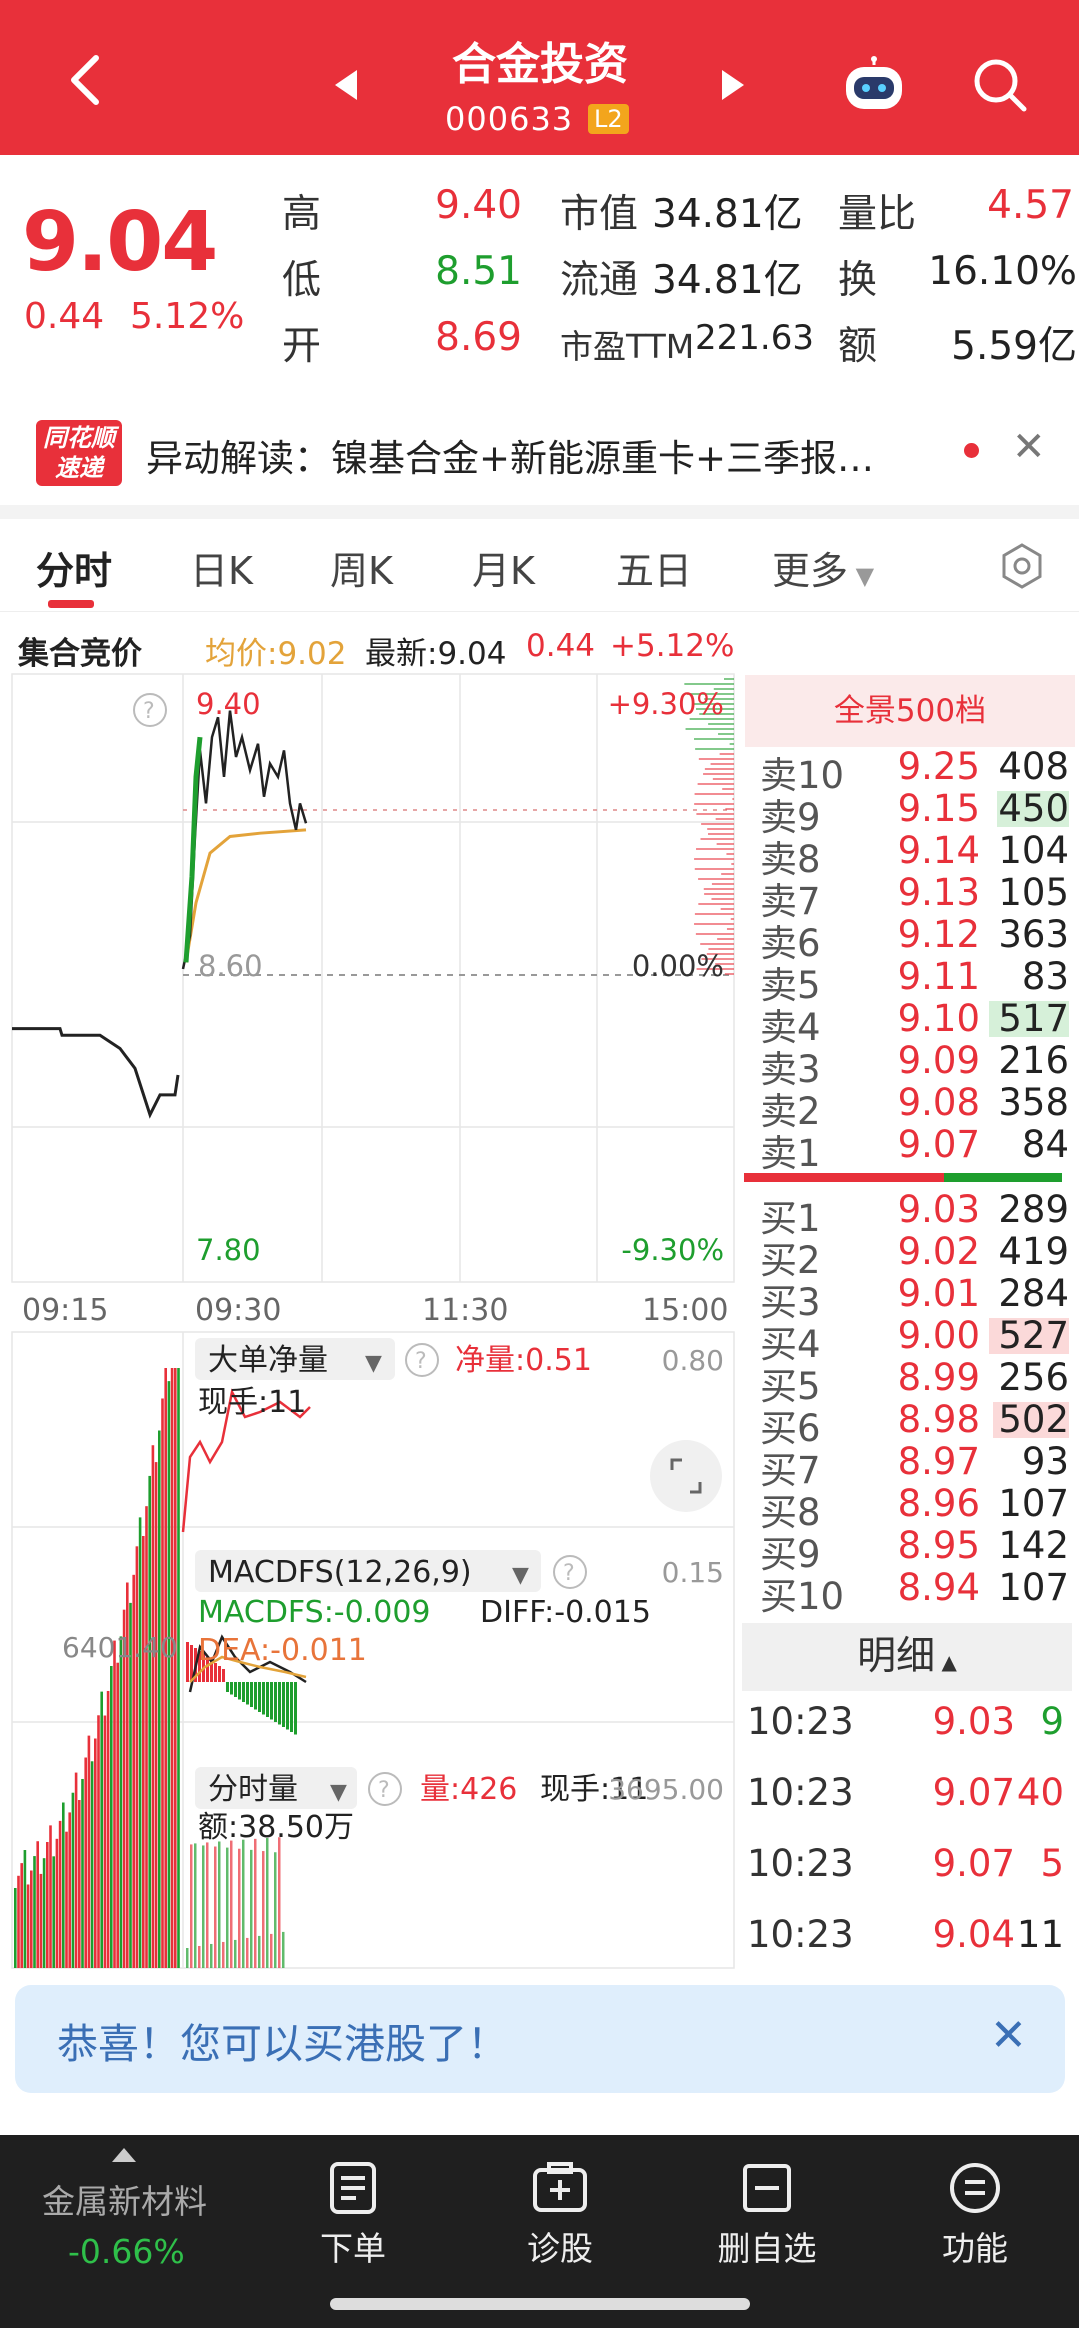  What do you see at coordinates (560, 2215) in the screenshot?
I see `diagnose-button: 诊股` at bounding box center [560, 2215].